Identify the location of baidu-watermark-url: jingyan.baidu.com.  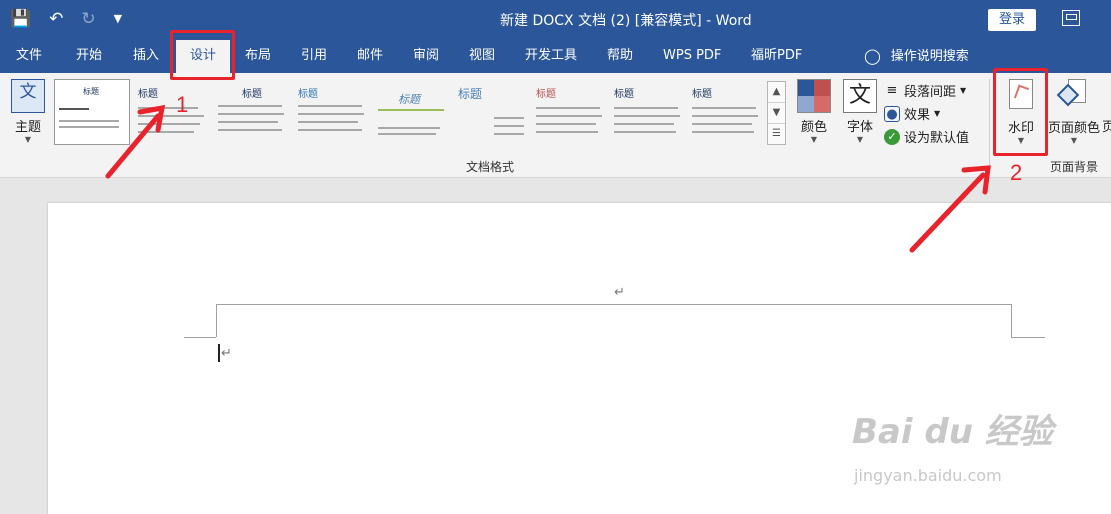
(928, 475).